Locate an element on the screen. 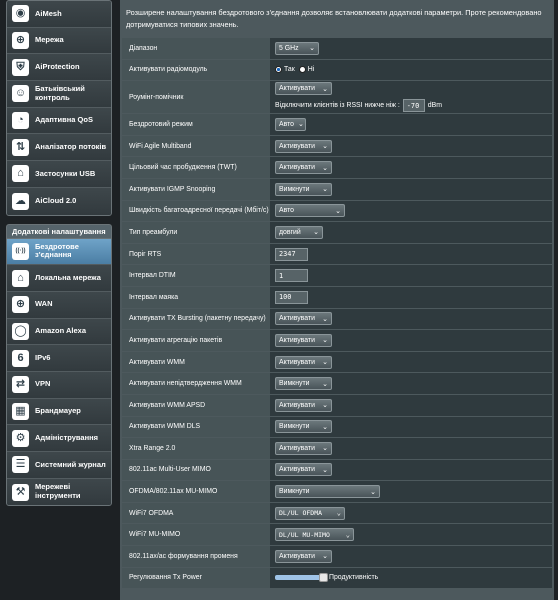  sidebar-item-label: Застосунки USB is located at coordinates (65, 173).